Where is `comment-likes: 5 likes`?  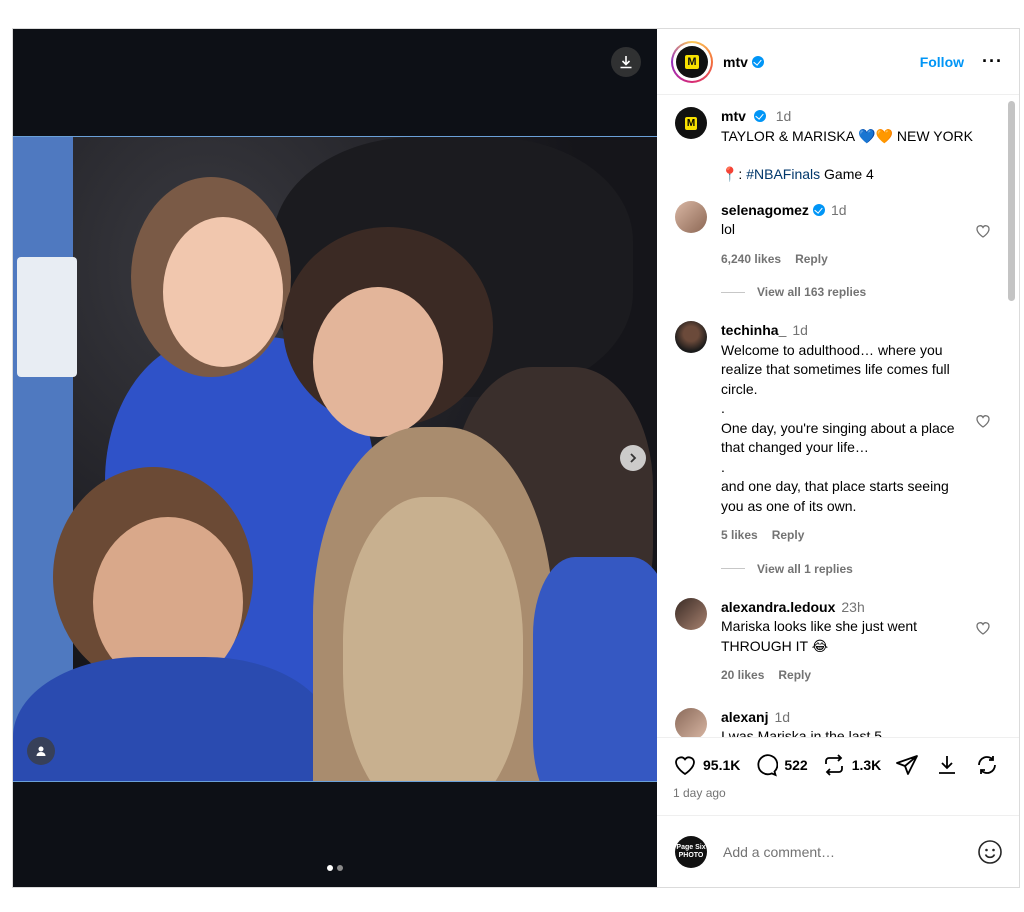 comment-likes: 5 likes is located at coordinates (739, 535).